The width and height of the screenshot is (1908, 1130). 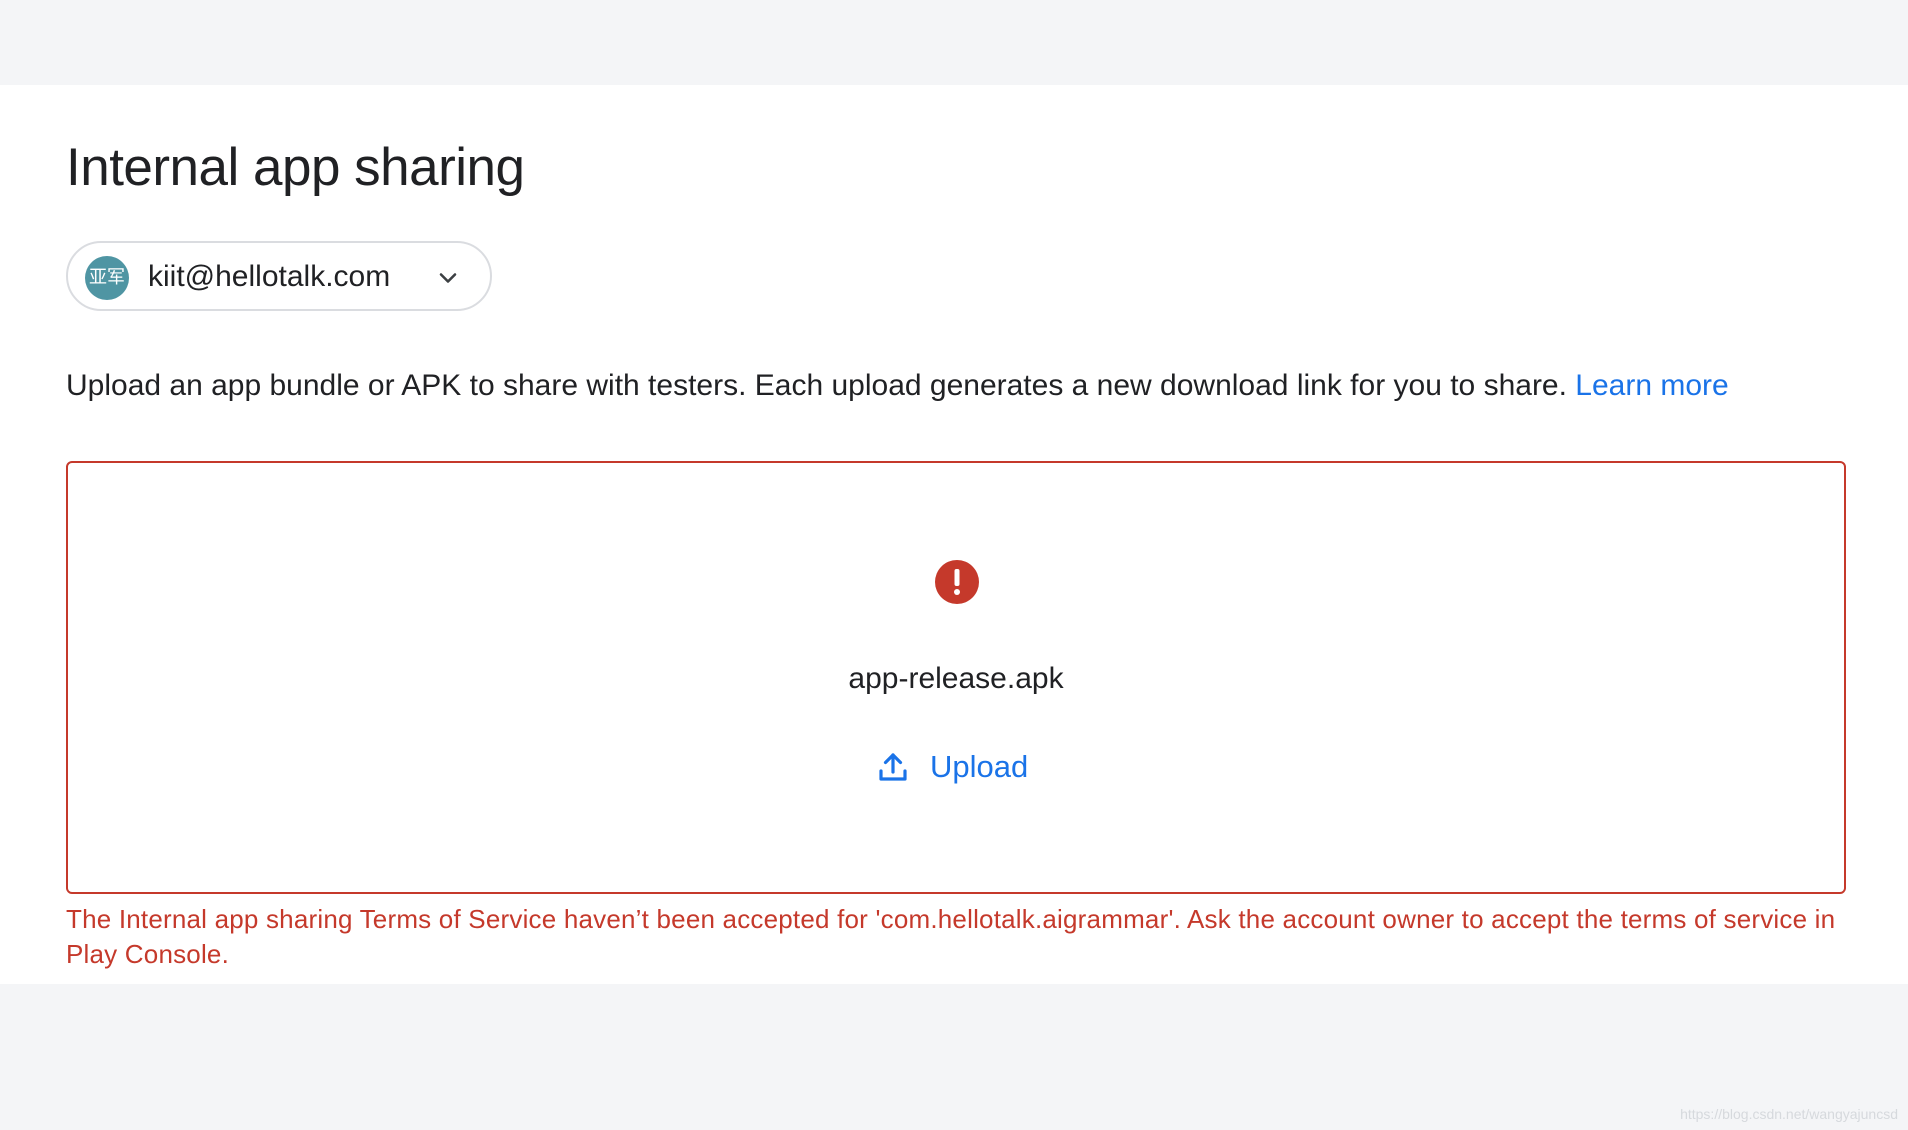 What do you see at coordinates (954, 42) in the screenshot?
I see `top-band` at bounding box center [954, 42].